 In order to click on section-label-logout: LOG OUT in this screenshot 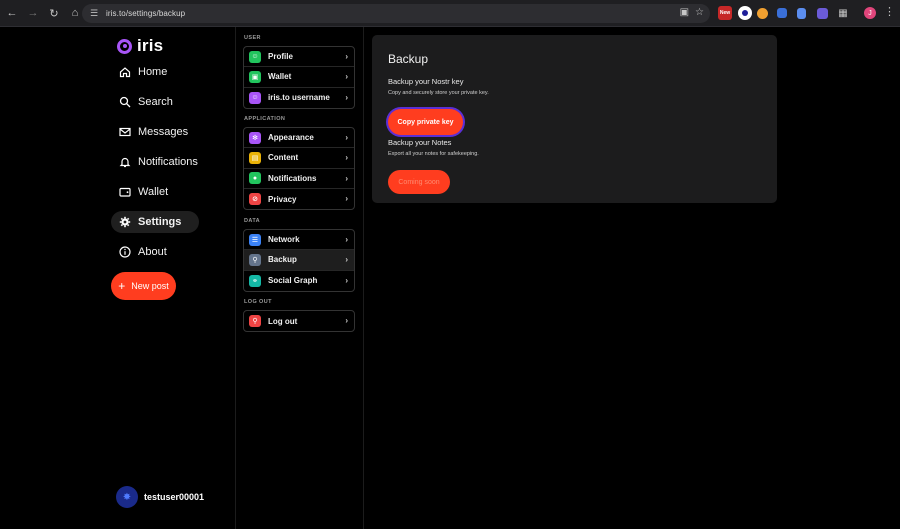, I will do `click(258, 302)`.